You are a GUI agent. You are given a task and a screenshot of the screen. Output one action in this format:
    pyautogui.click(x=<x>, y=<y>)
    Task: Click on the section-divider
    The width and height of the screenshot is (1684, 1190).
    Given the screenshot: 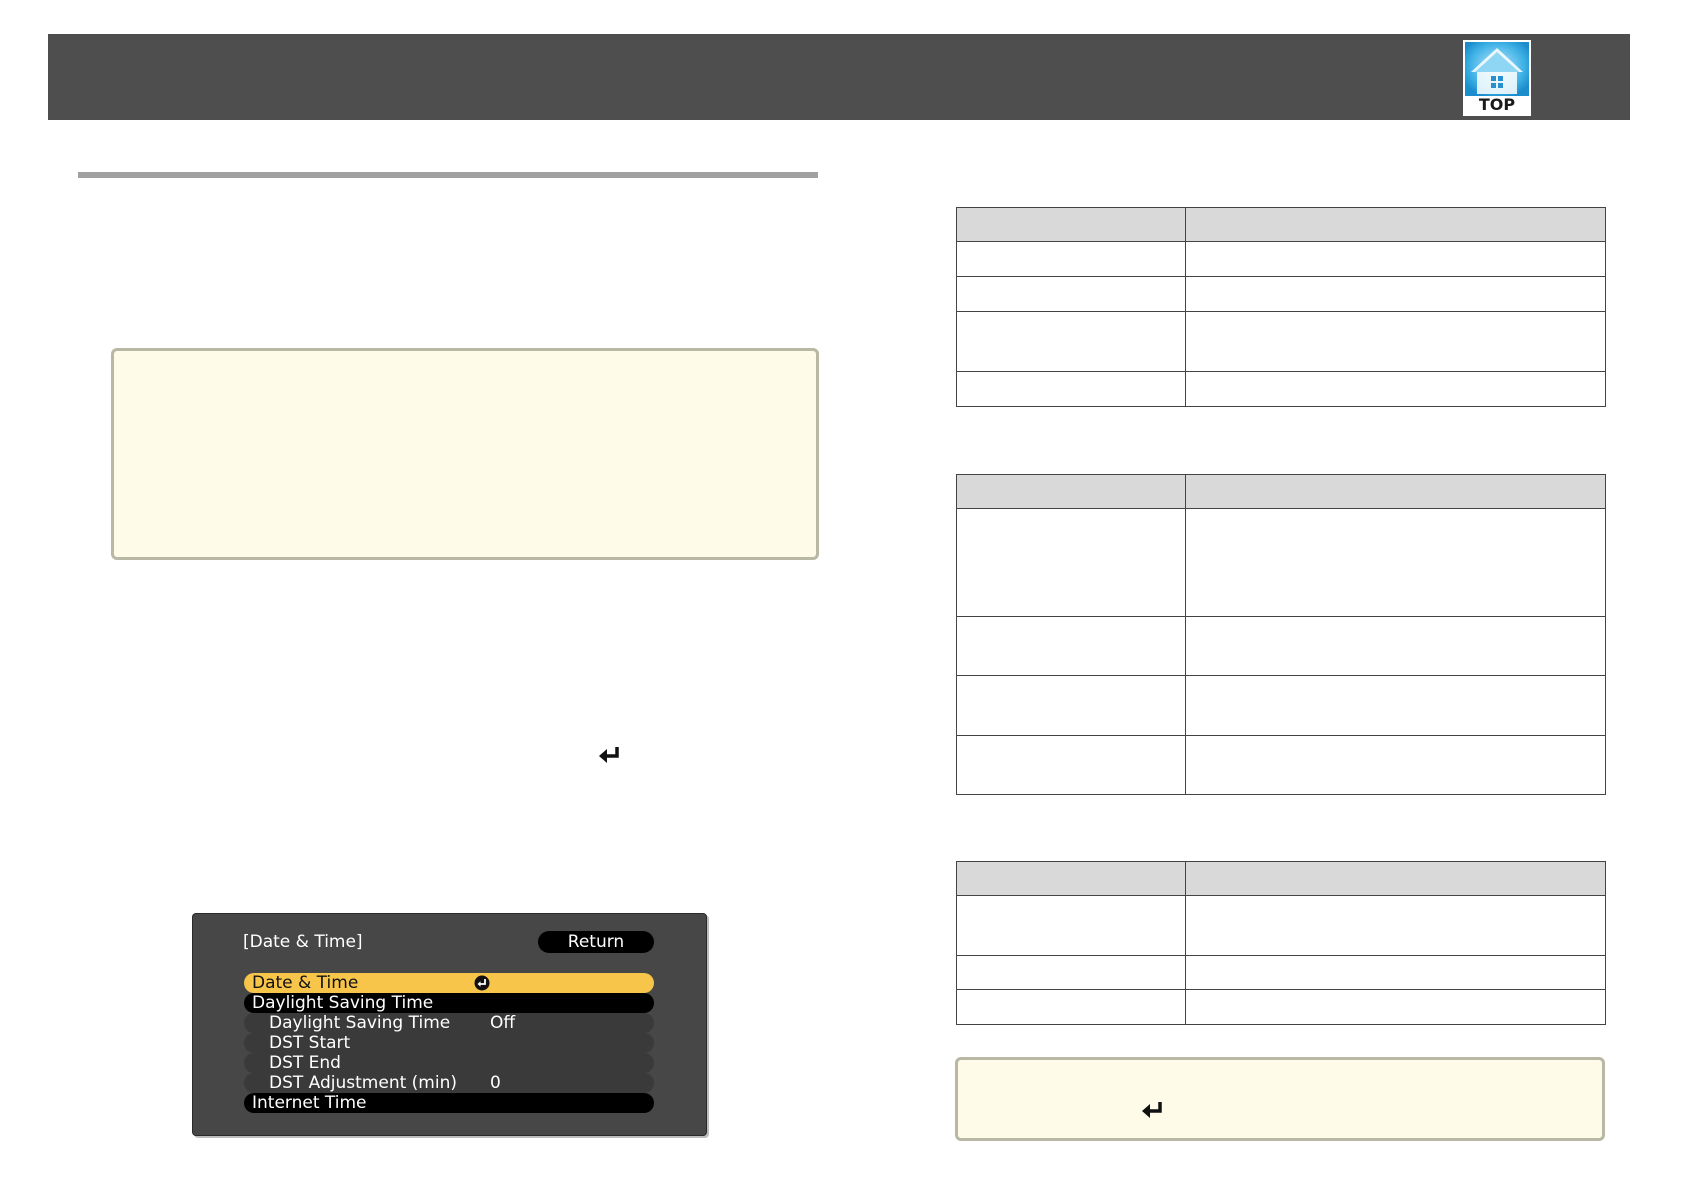 What is the action you would take?
    pyautogui.click(x=448, y=175)
    